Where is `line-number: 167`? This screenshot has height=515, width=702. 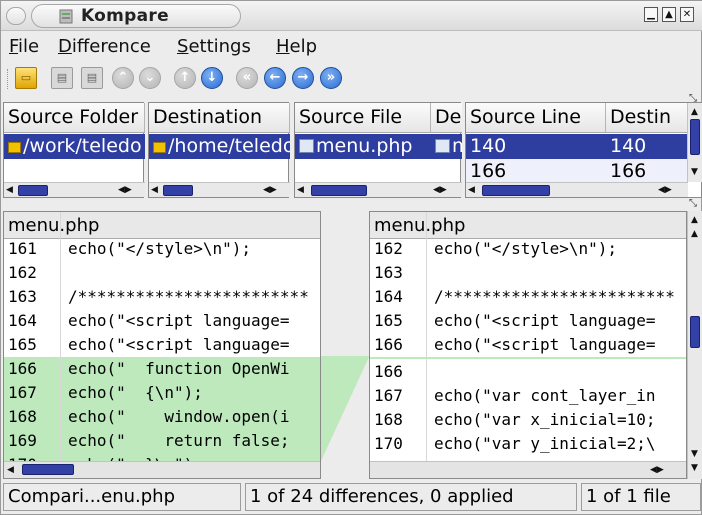 line-number: 167 is located at coordinates (22, 392).